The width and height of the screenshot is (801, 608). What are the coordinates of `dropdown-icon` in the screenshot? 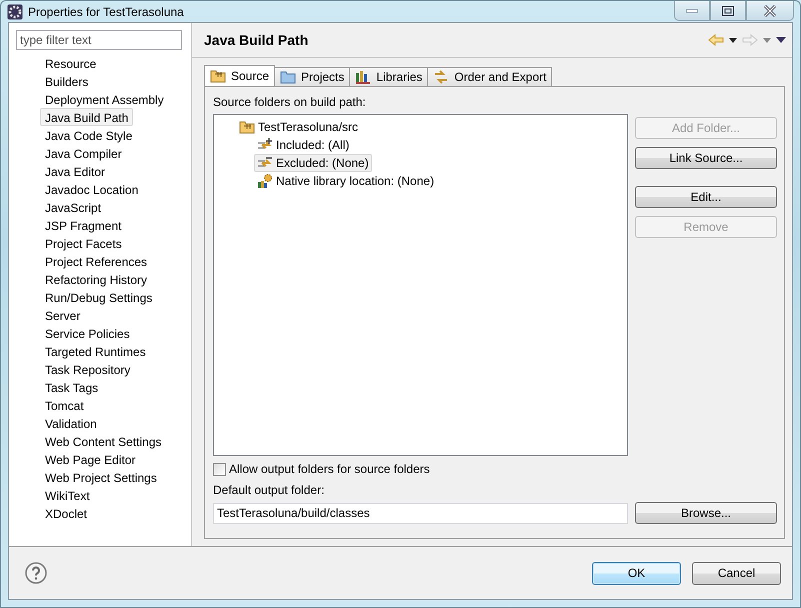 It's located at (733, 40).